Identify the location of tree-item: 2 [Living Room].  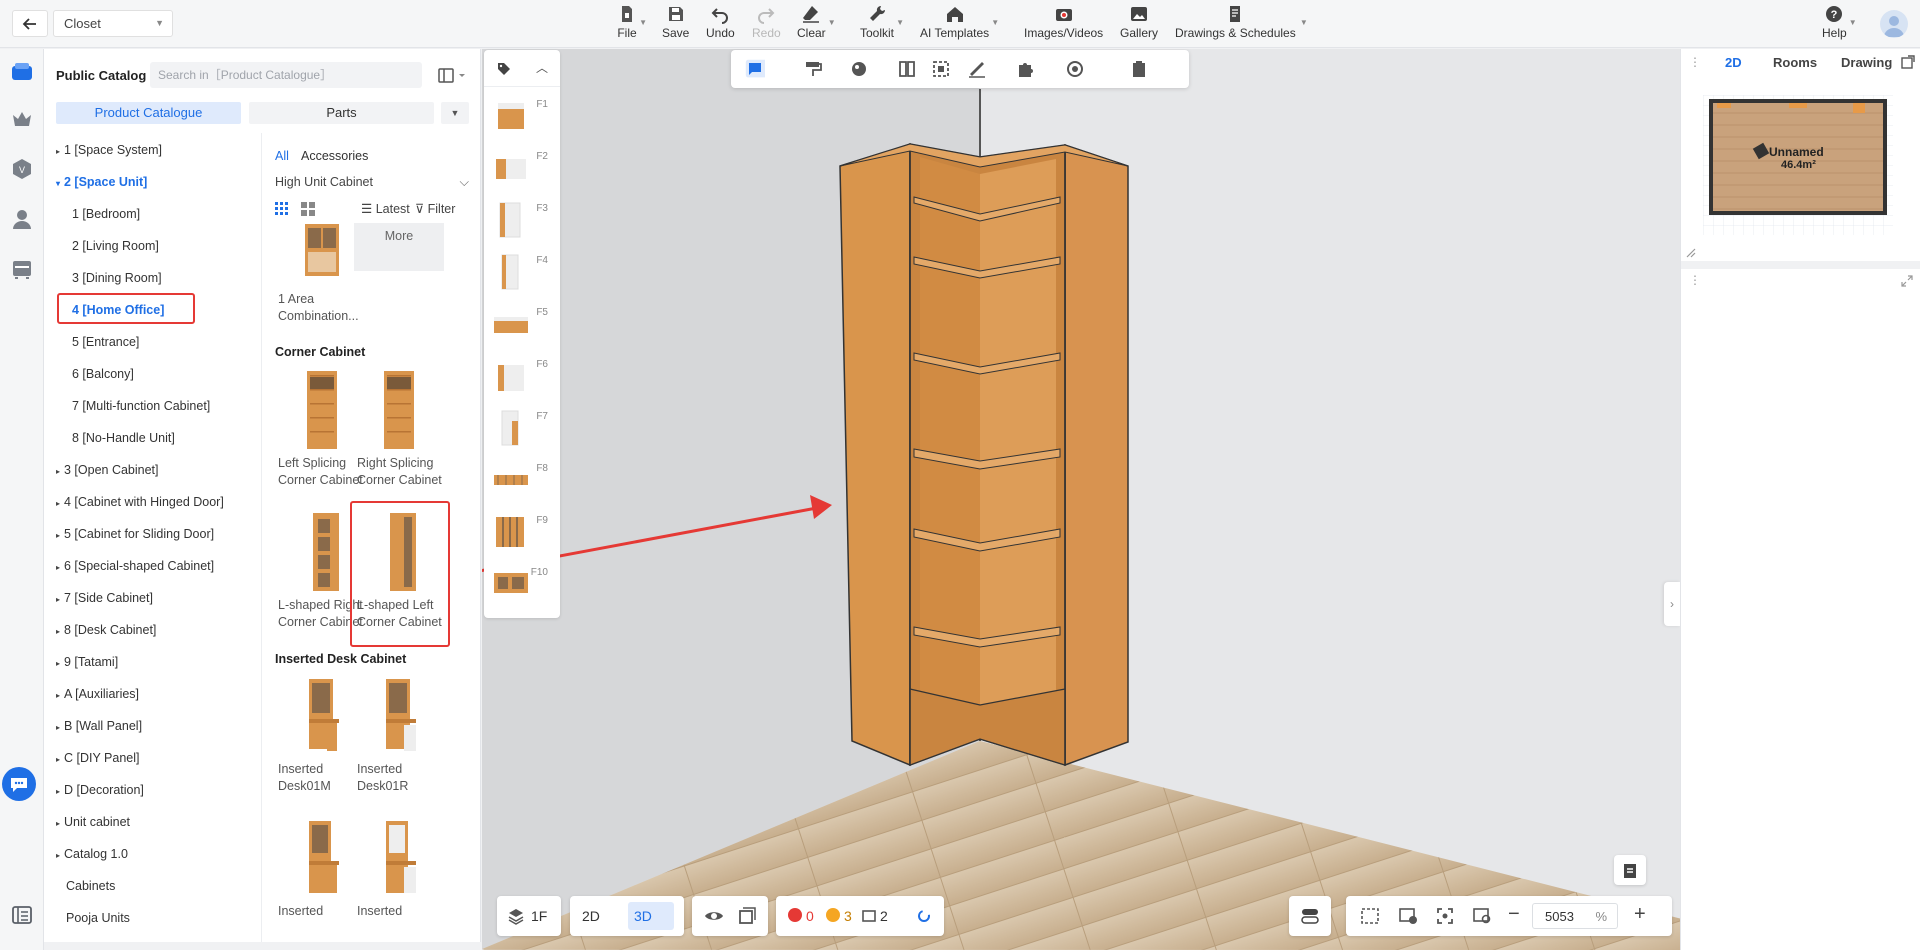
(115, 246).